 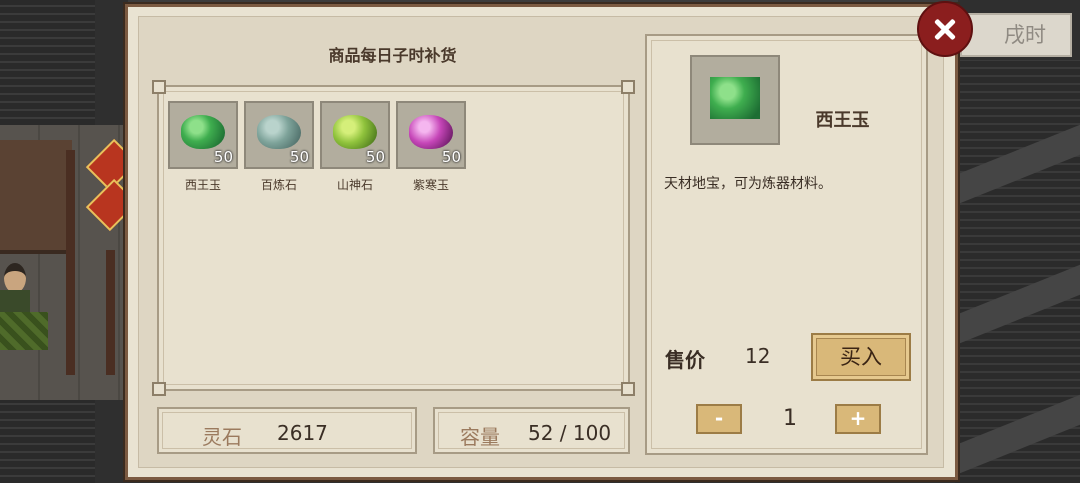 I want to click on shop-awning, so click(x=36, y=197).